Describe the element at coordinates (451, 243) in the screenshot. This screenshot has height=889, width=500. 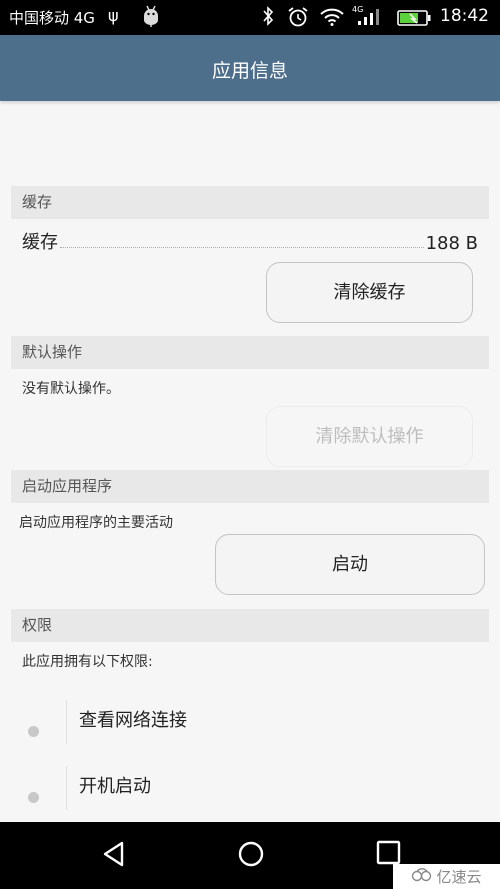
I see `cache-size-value: 188 B` at that location.